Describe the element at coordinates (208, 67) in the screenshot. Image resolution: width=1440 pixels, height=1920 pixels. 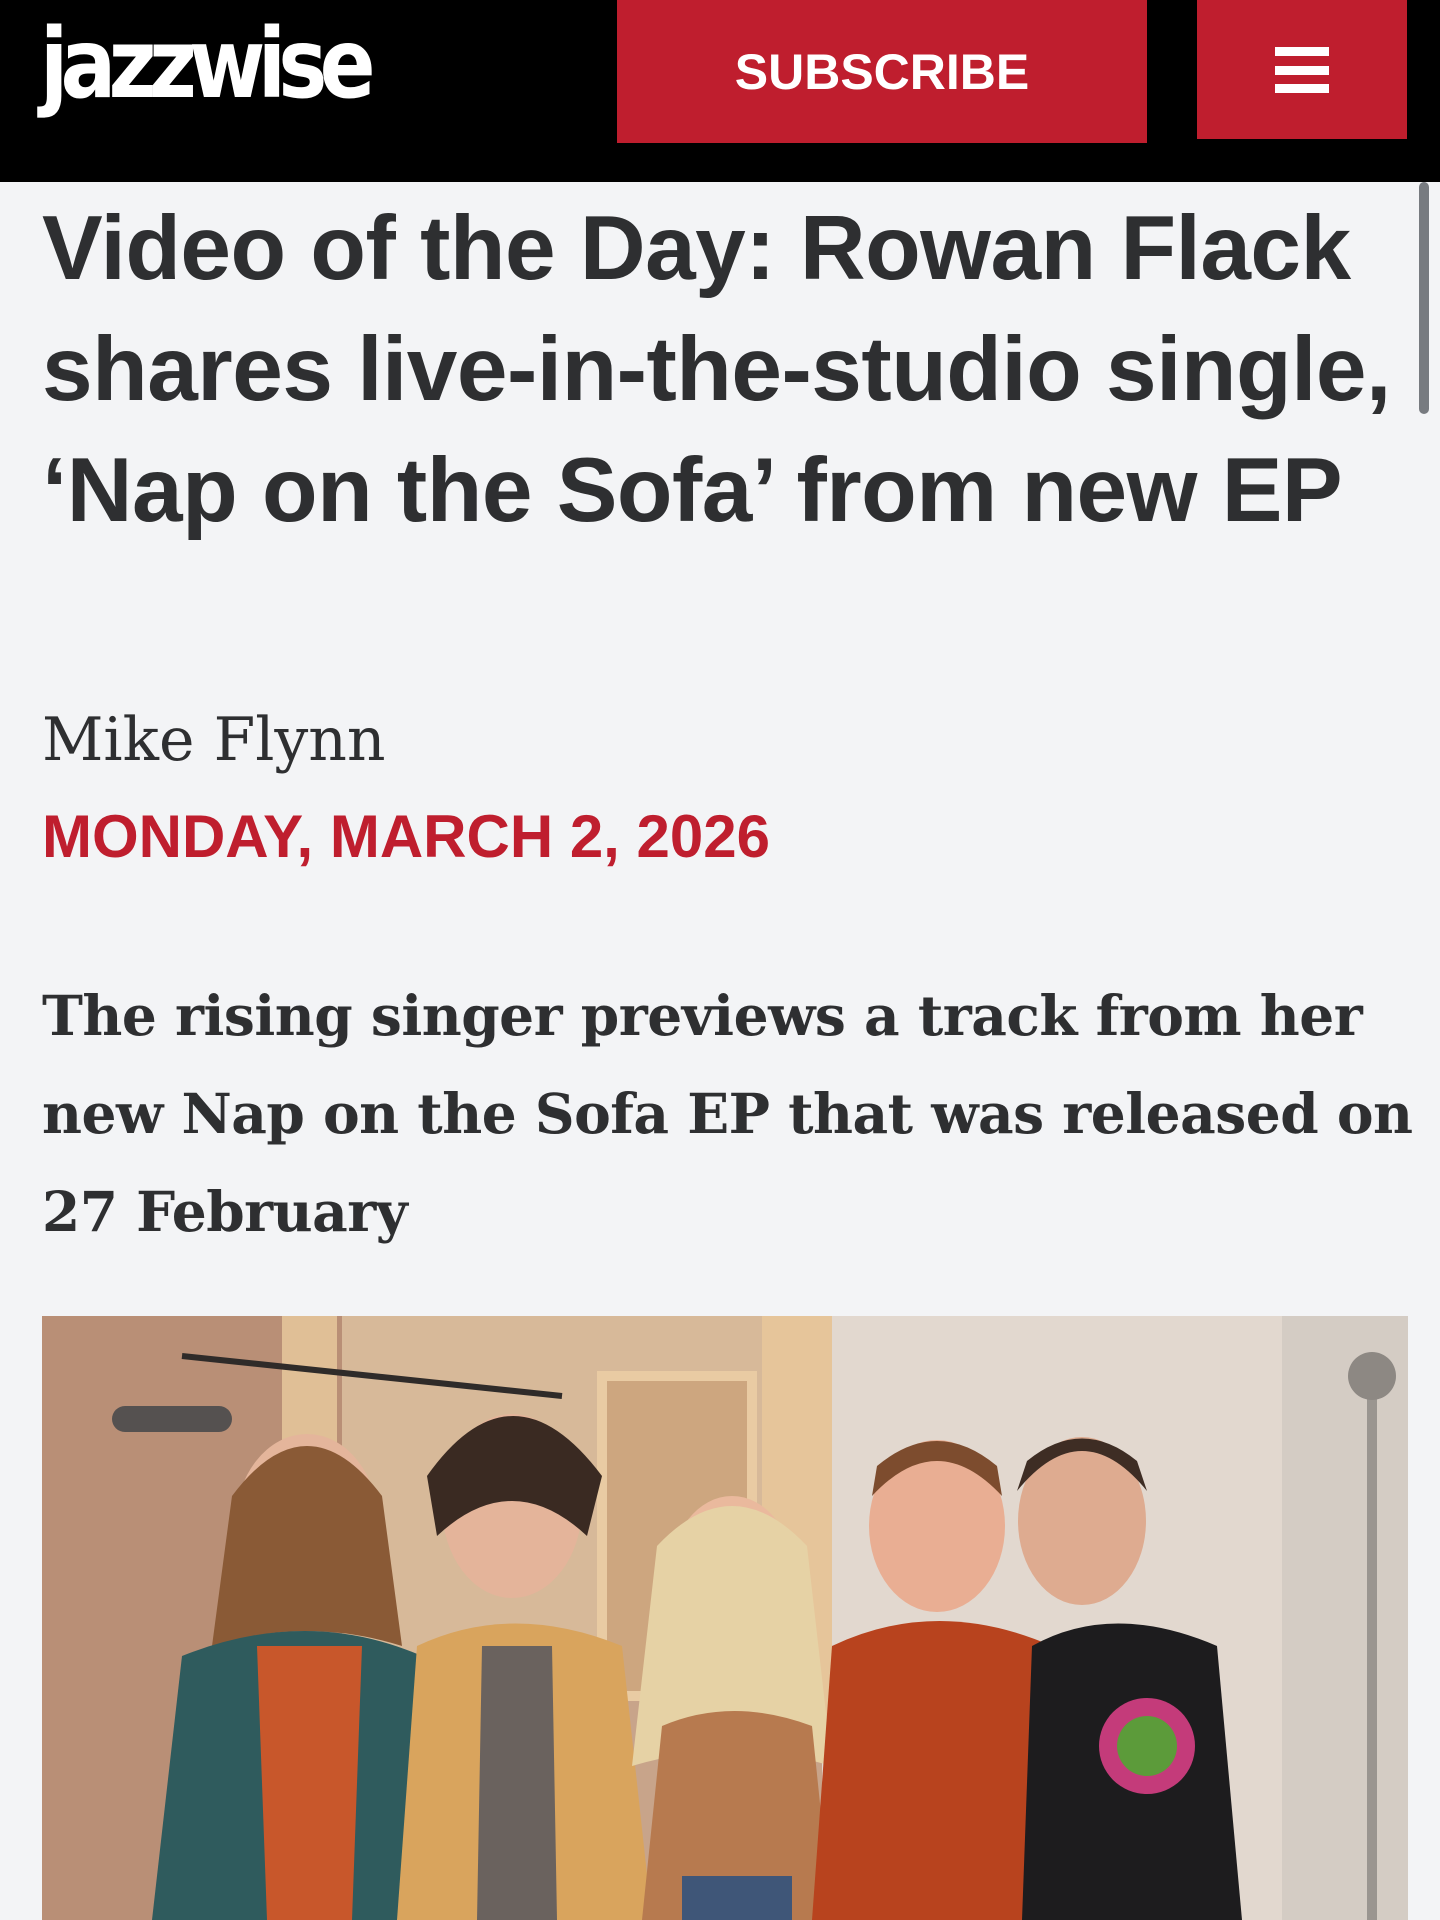
I see `jazzwise-logo: jazzwise` at that location.